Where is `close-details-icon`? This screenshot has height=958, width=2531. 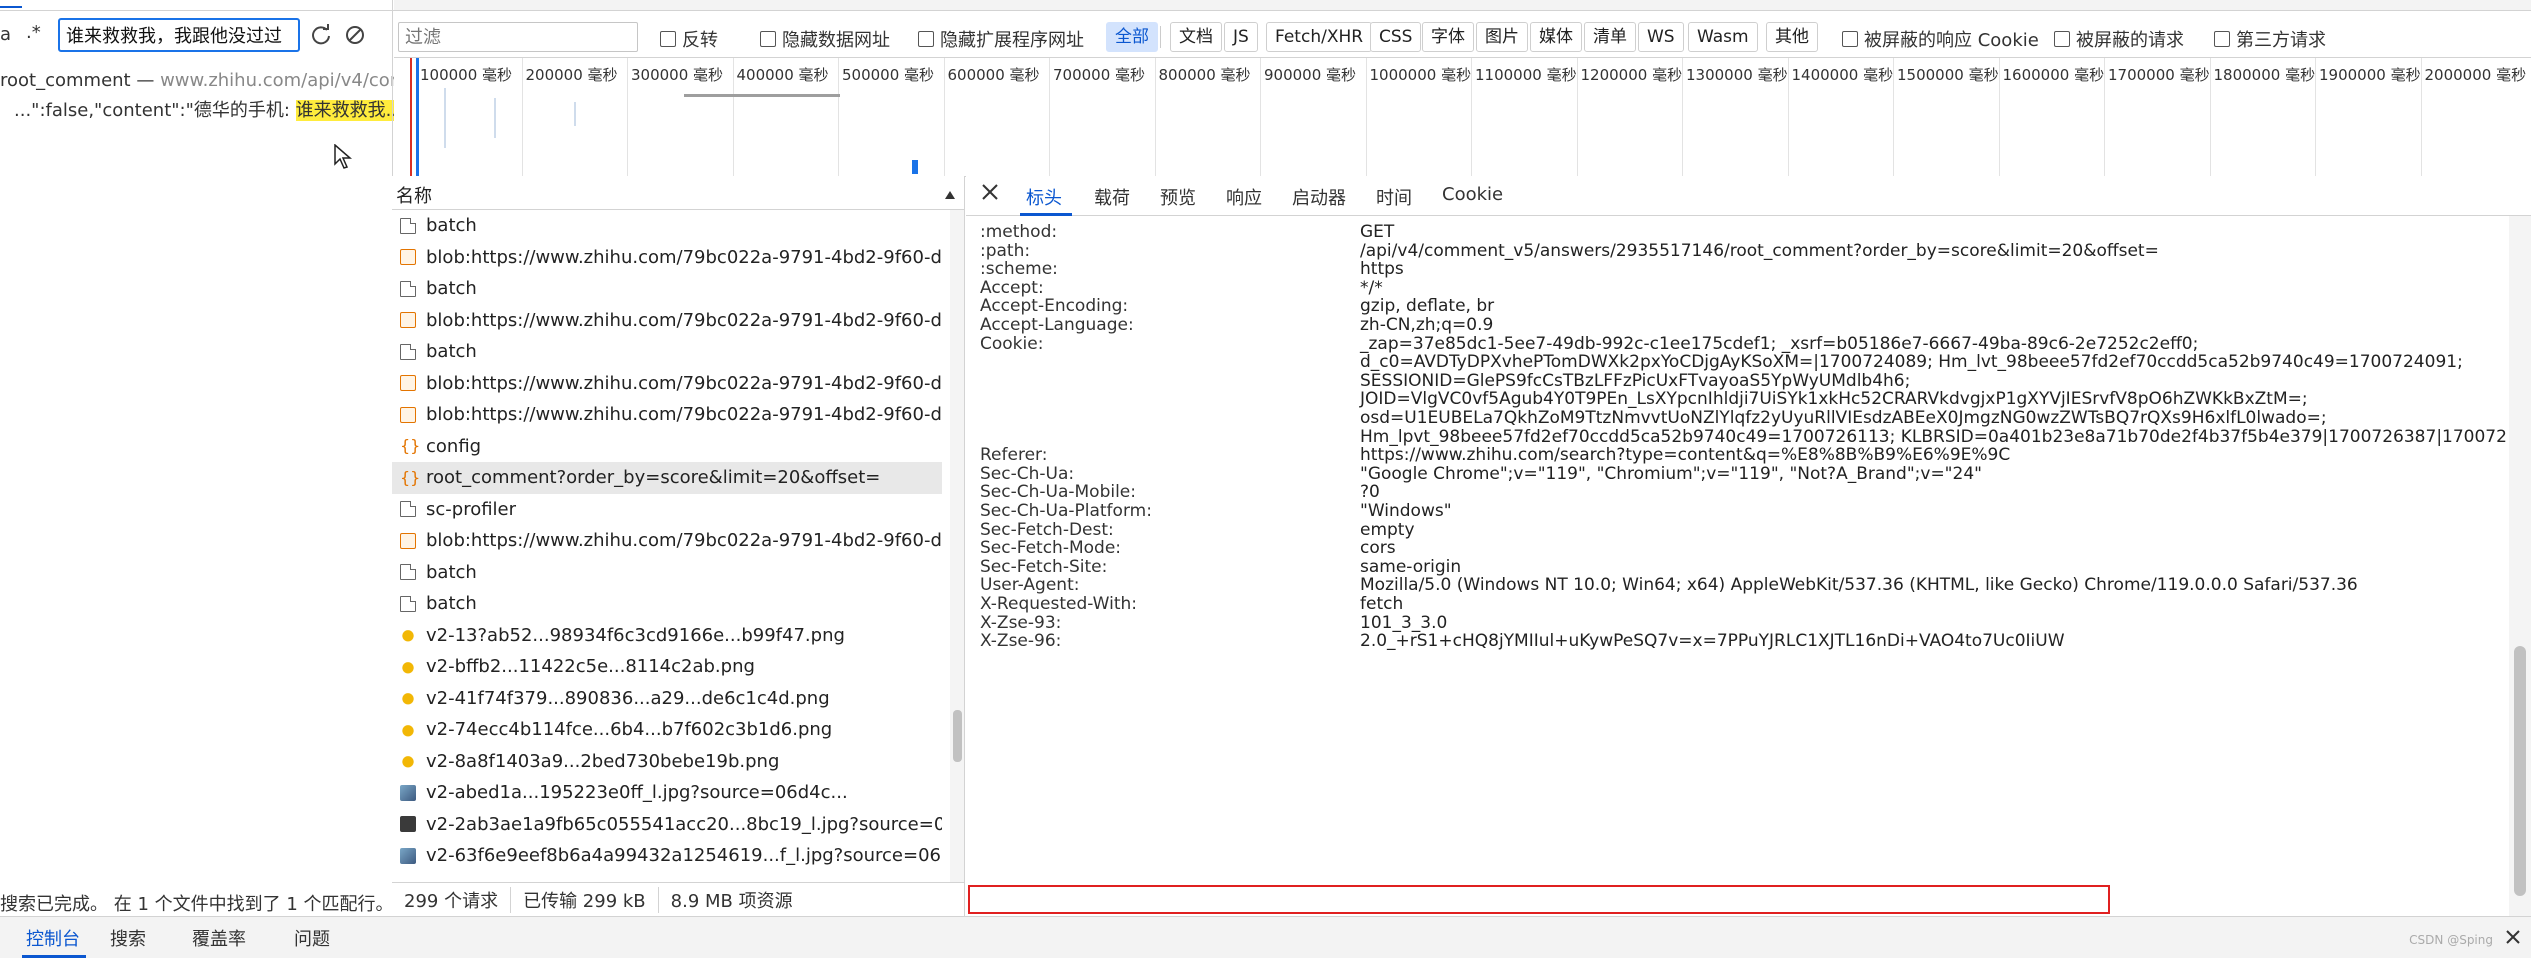 close-details-icon is located at coordinates (990, 194).